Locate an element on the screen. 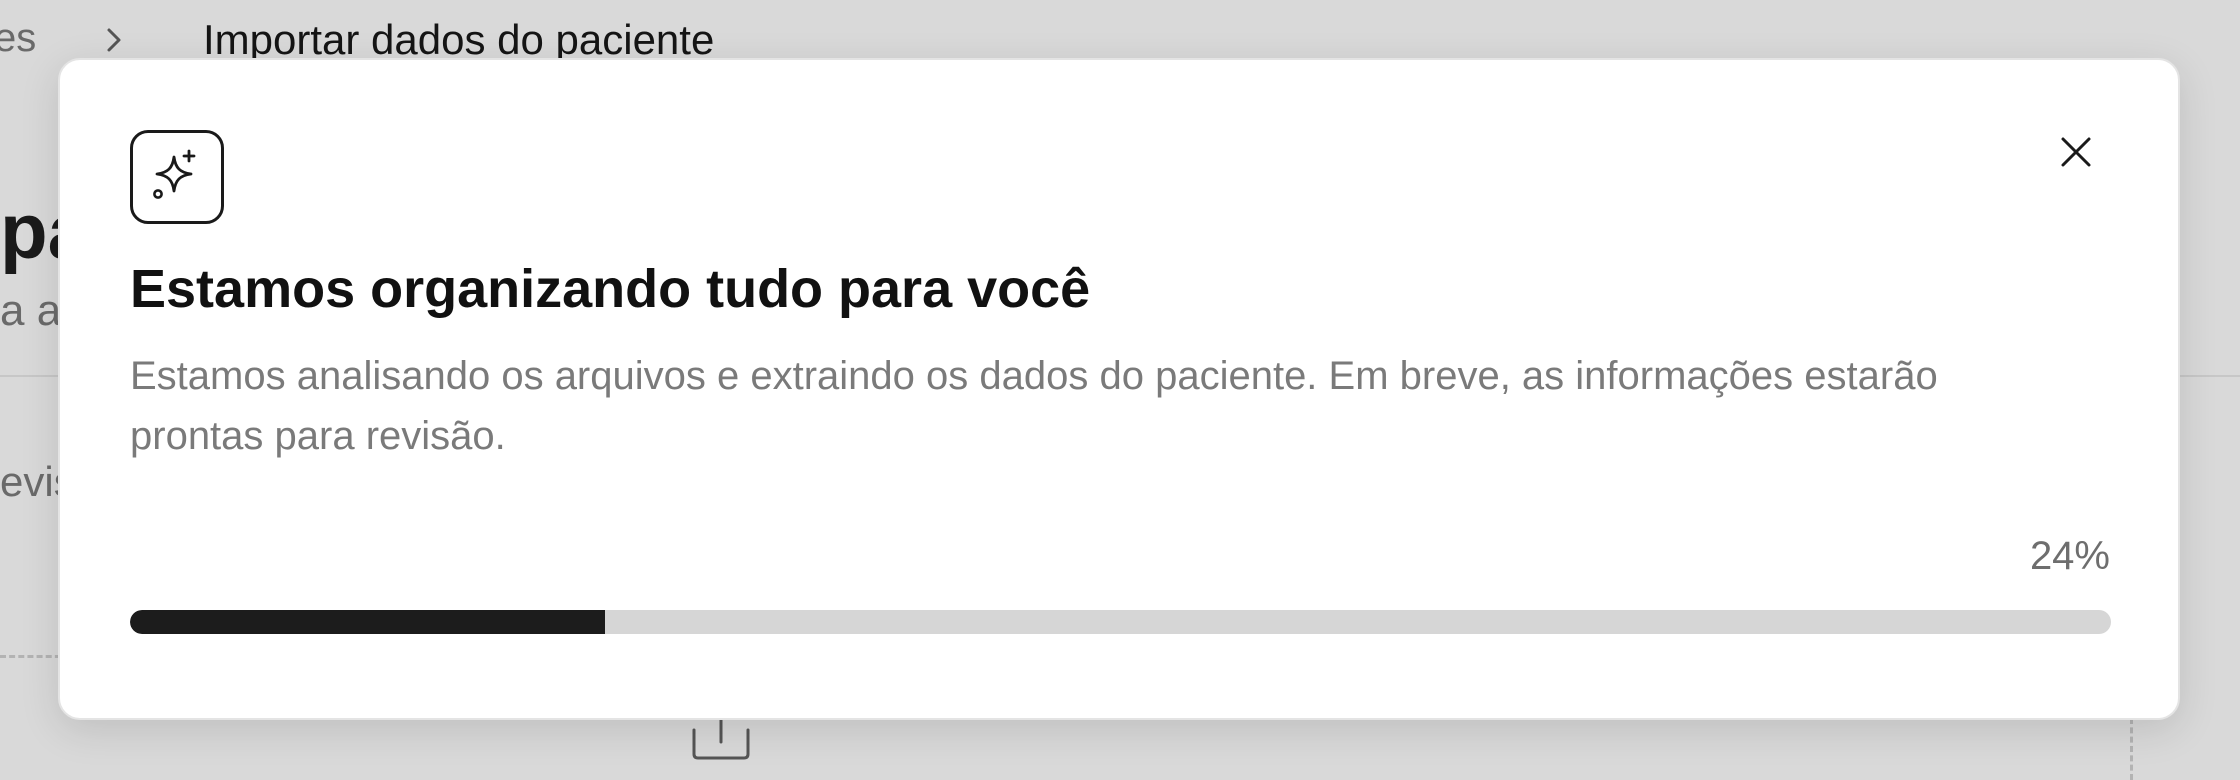  breadcrumb-previous: es is located at coordinates (18, 38).